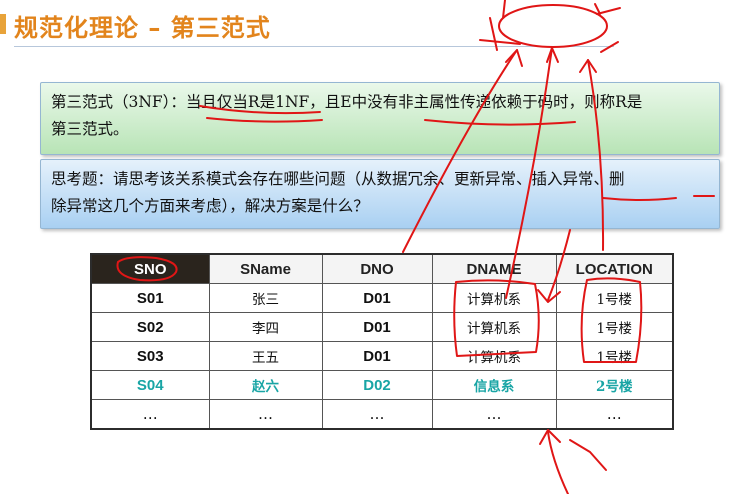  What do you see at coordinates (338, 179) in the screenshot?
I see `question-line-1: 思考题：请思考该关系模式会存在哪些问题（从数据冗余、更新异常、插入异常、删` at bounding box center [338, 179].